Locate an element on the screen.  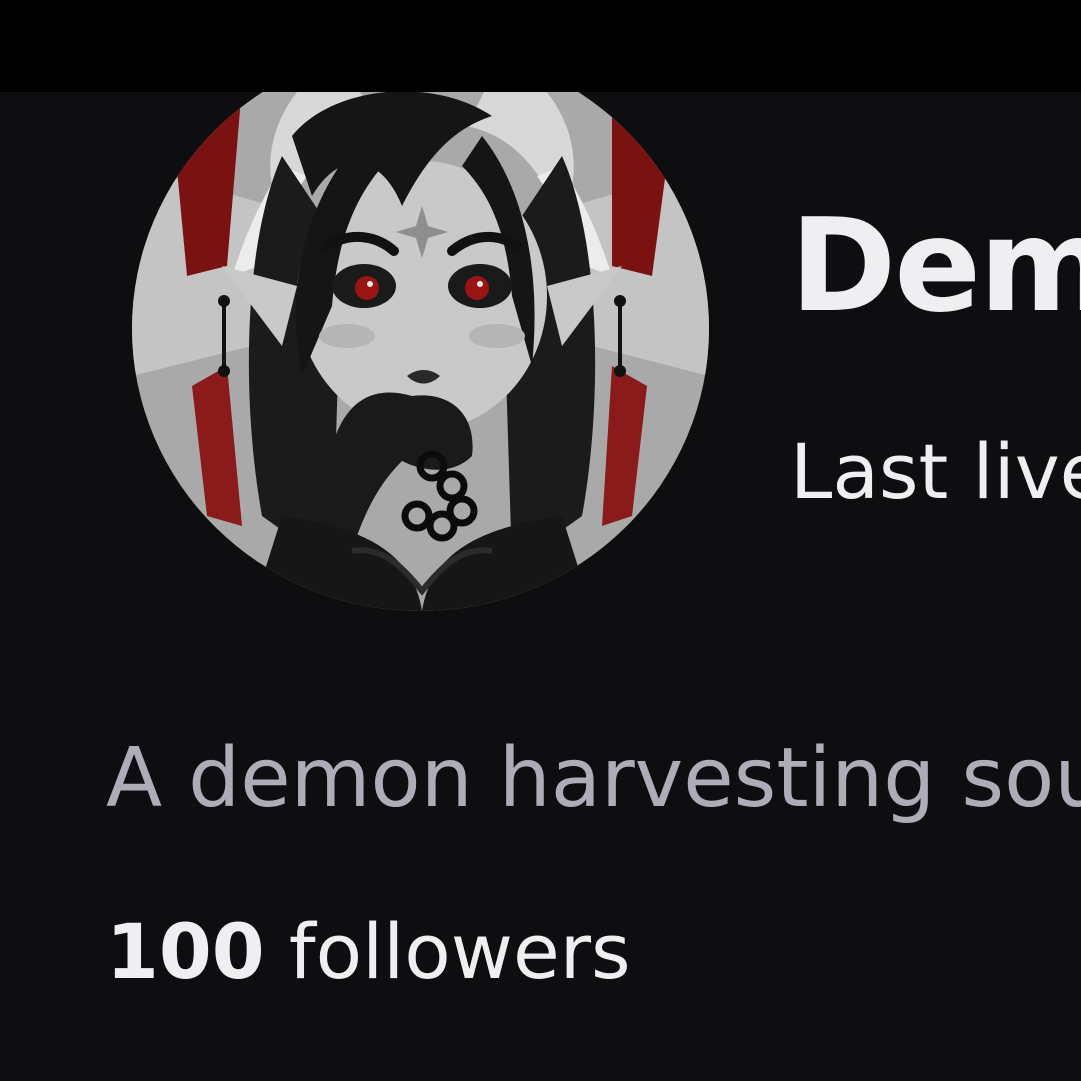
followers-number: 100 is located at coordinates (185, 951).